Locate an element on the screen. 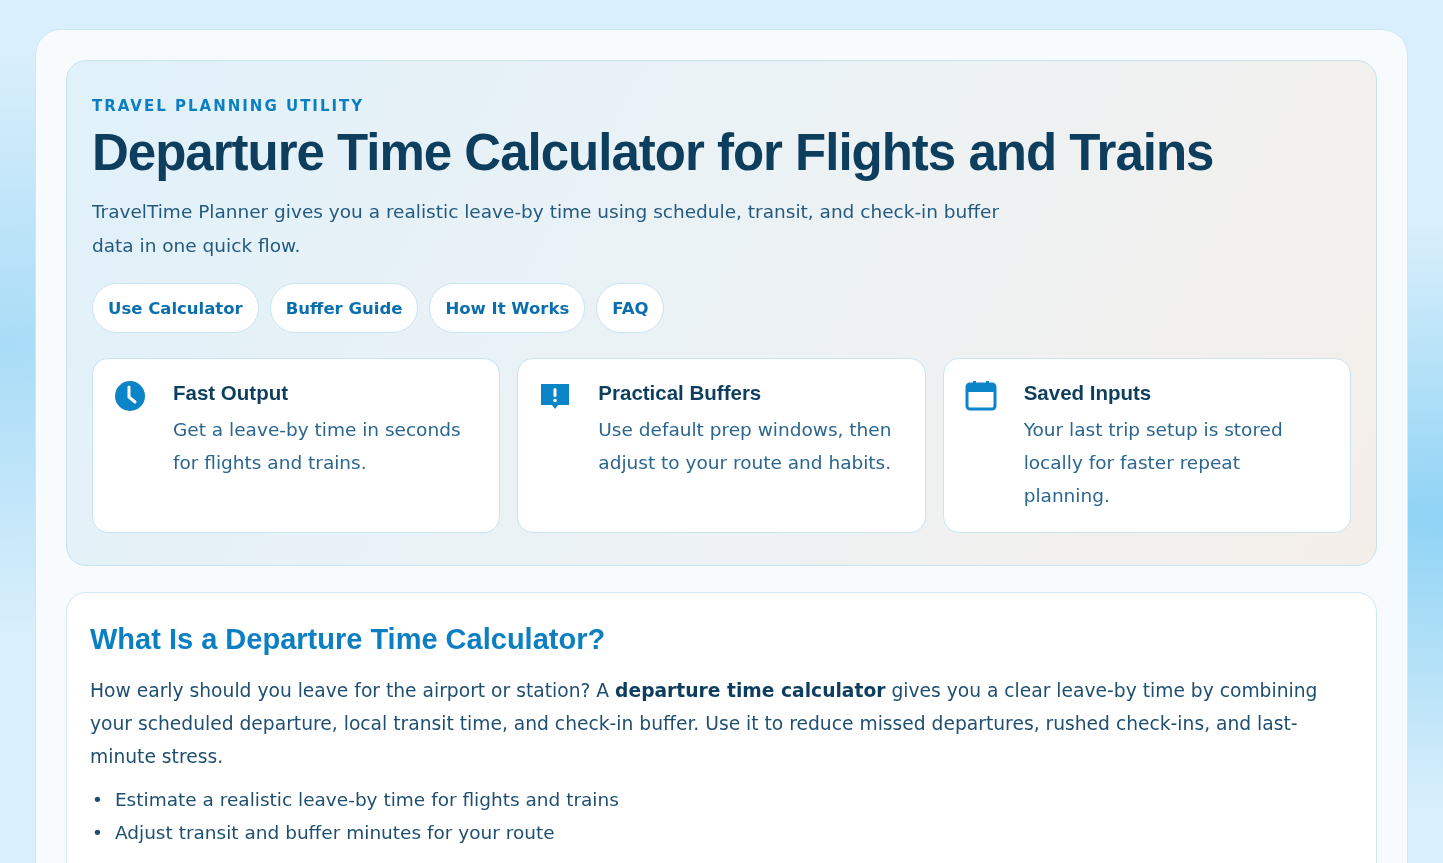 The width and height of the screenshot is (1443, 863). feature-title: Fast Output is located at coordinates (231, 393).